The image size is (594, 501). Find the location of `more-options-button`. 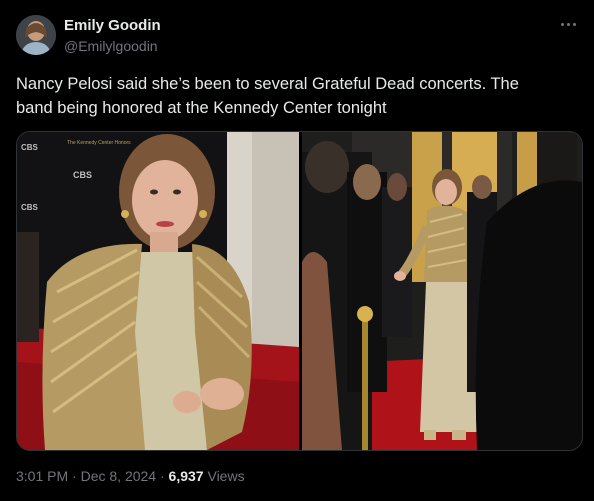

more-options-button is located at coordinates (568, 24).